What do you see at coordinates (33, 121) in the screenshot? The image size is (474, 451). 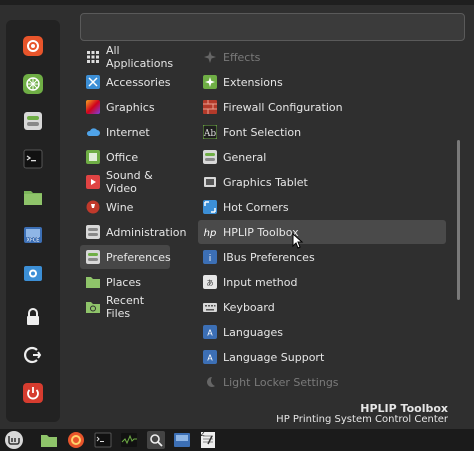 I see `system-settings-icon` at bounding box center [33, 121].